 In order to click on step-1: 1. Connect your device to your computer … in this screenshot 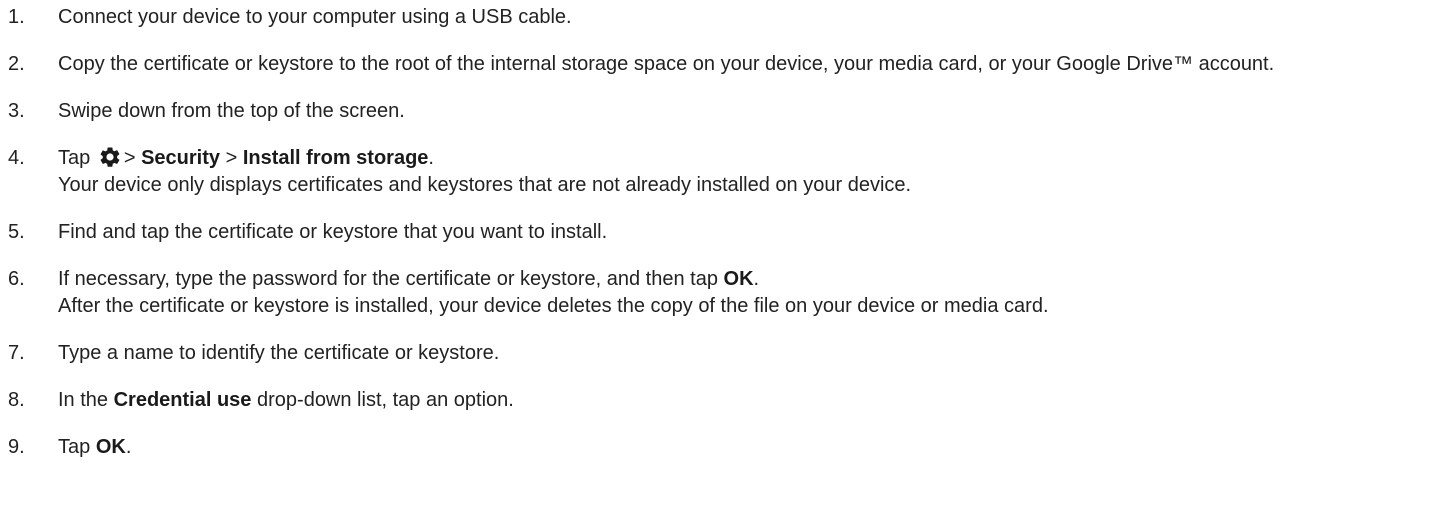, I will do `click(717, 17)`.